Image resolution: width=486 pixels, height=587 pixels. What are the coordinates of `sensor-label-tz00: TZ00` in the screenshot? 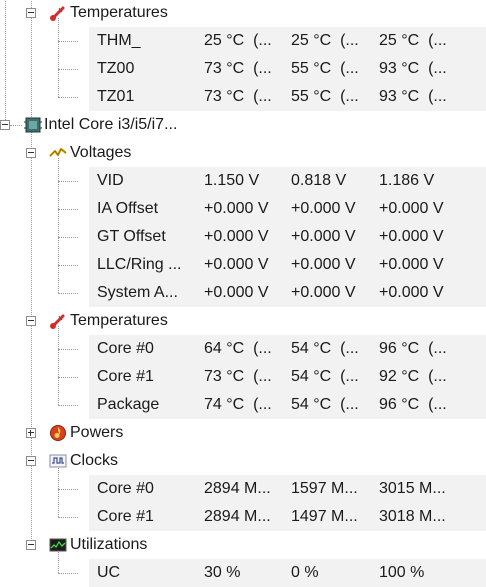 It's located at (116, 68).